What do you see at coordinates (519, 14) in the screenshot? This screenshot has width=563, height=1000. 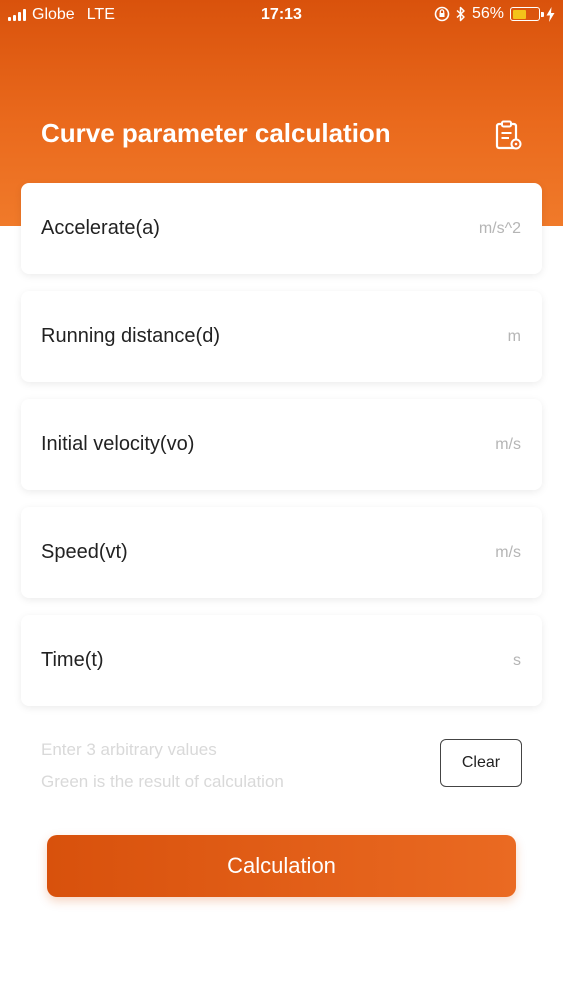 I see `battery-fill` at bounding box center [519, 14].